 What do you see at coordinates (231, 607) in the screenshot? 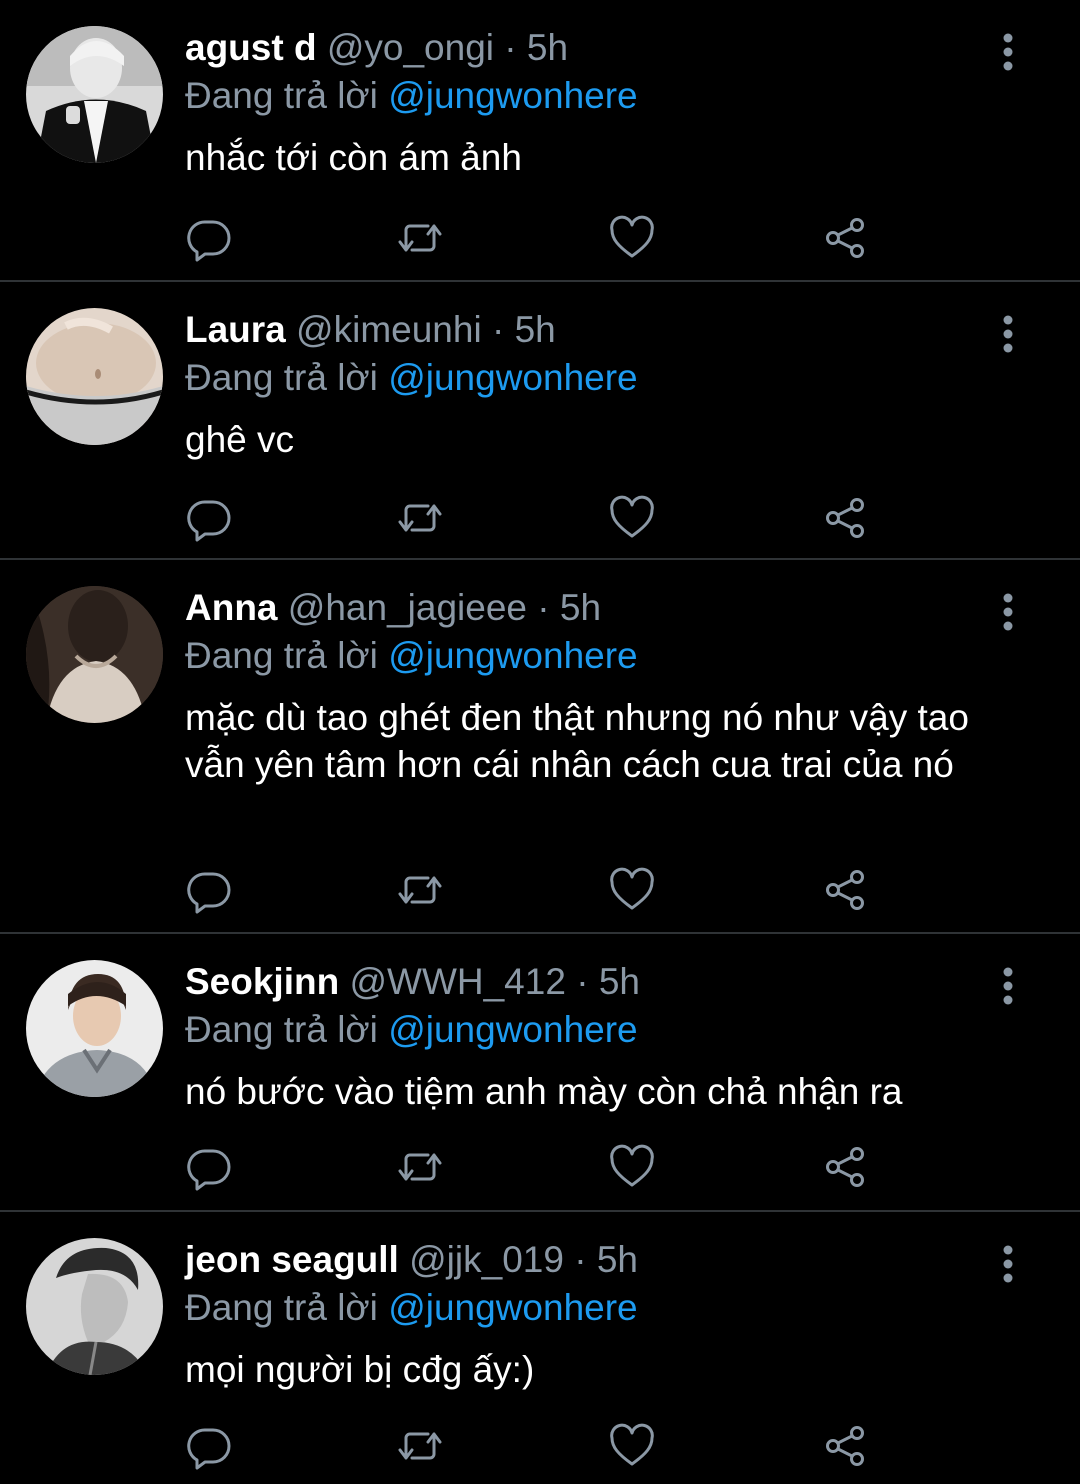
I see `display-name: Anna` at bounding box center [231, 607].